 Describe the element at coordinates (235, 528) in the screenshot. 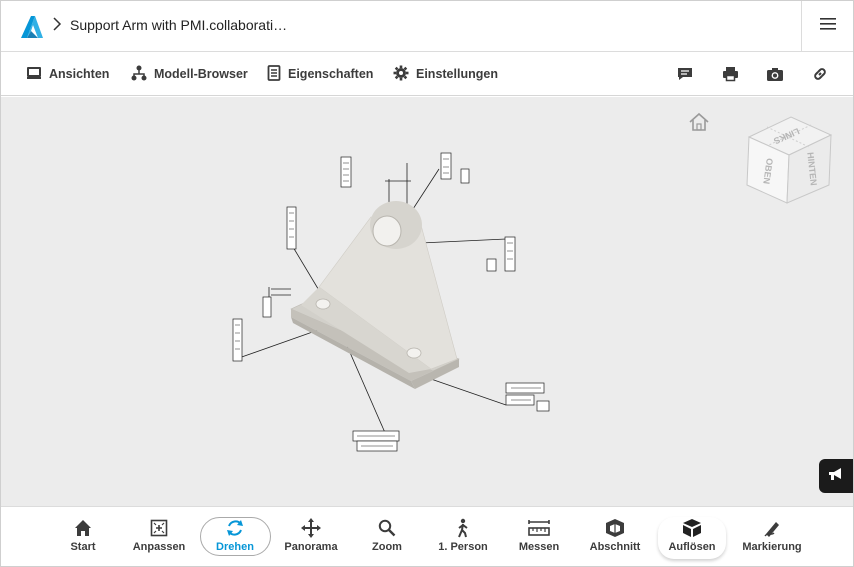

I see `orbit-icon` at that location.